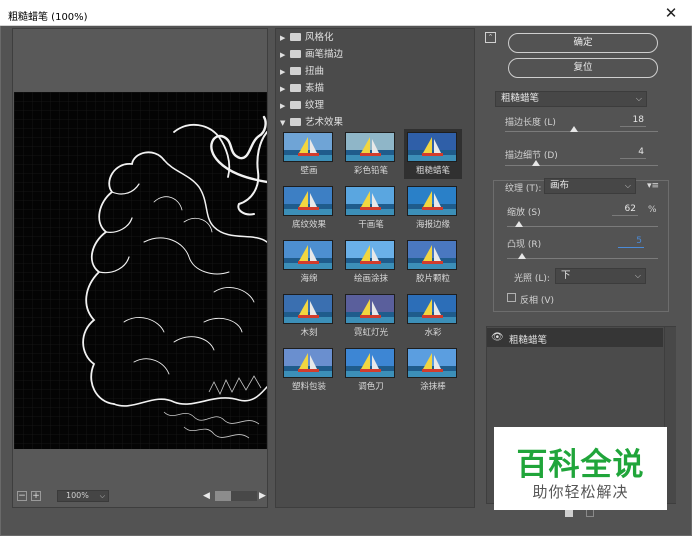 This screenshot has width=692, height=536. I want to click on stroke-length-label: 描边长度 (L), so click(530, 123).